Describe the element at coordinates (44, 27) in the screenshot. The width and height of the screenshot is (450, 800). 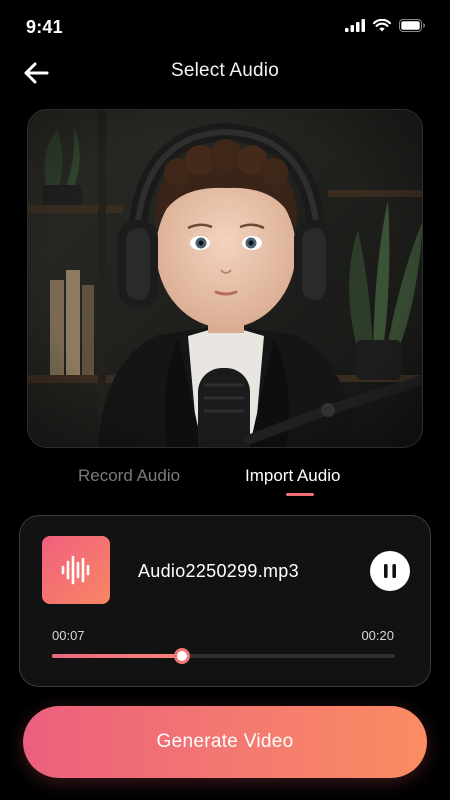
I see `status-time: 9:41` at that location.